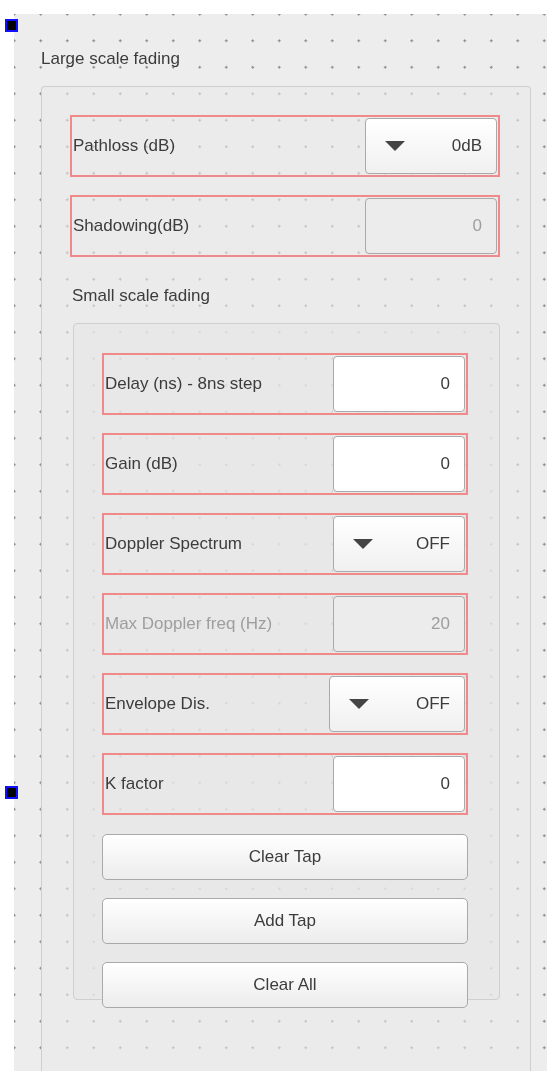  Describe the element at coordinates (157, 704) in the screenshot. I see `field-label: Envelope Dis.` at that location.